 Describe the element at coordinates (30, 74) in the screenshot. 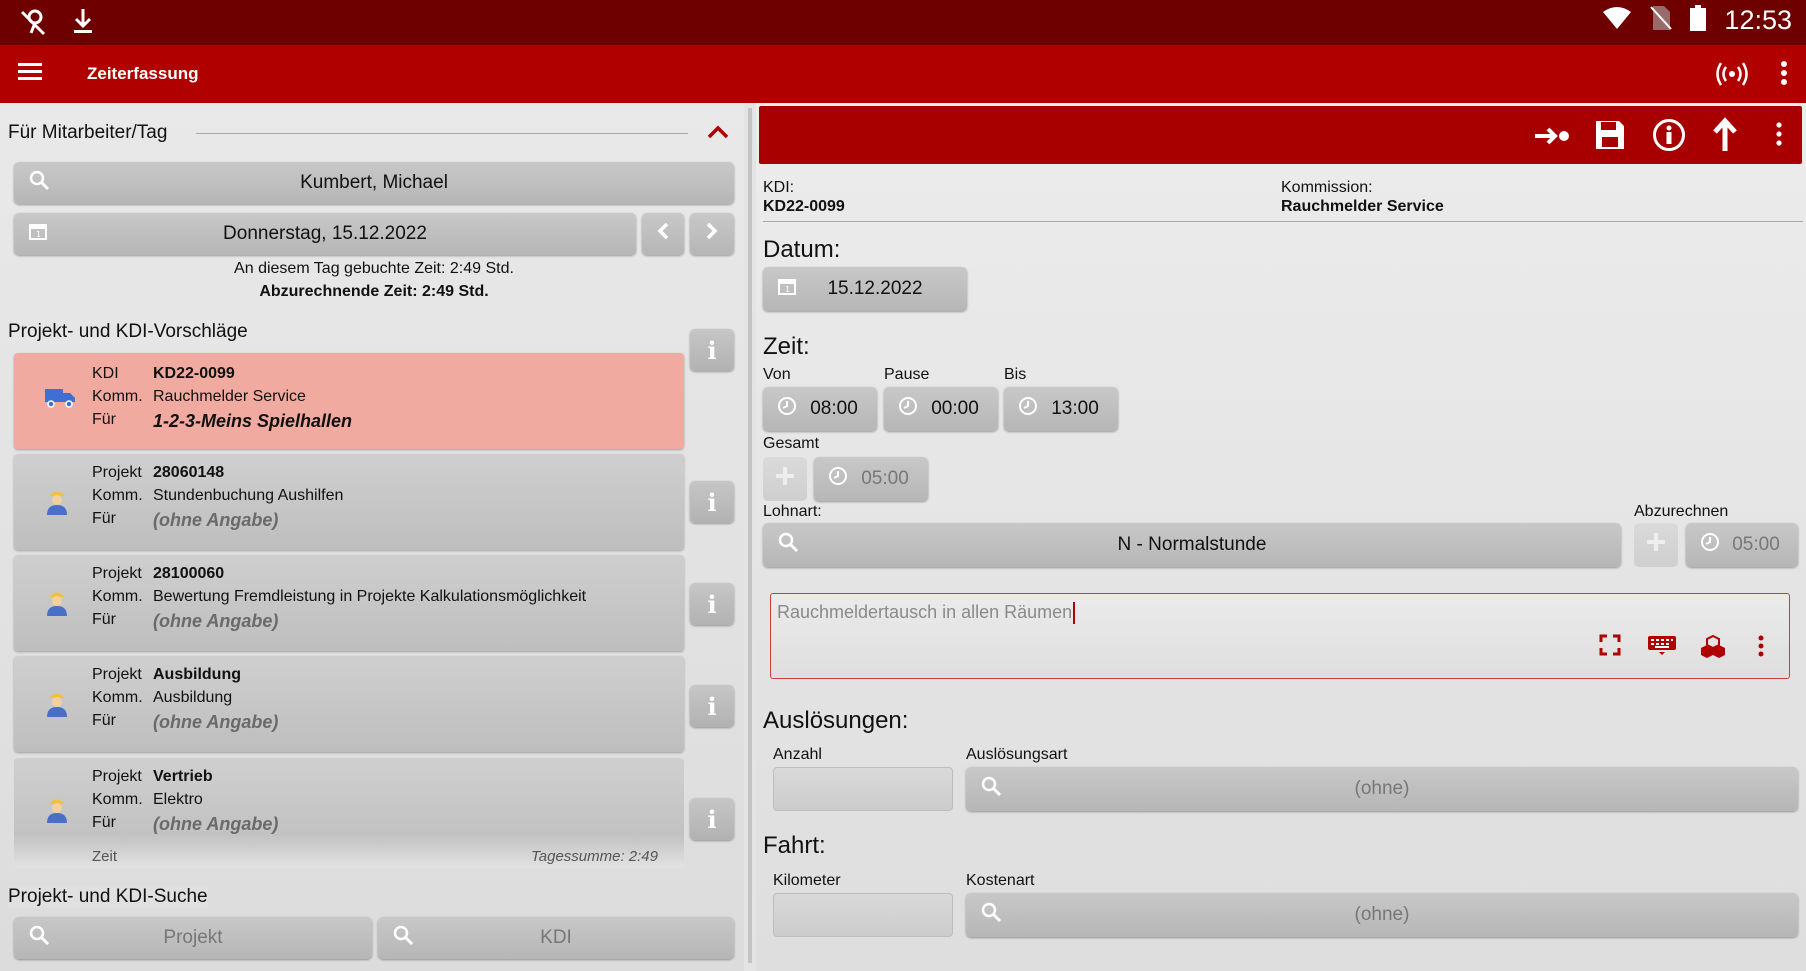

I see `hamburger-menu-icon` at that location.